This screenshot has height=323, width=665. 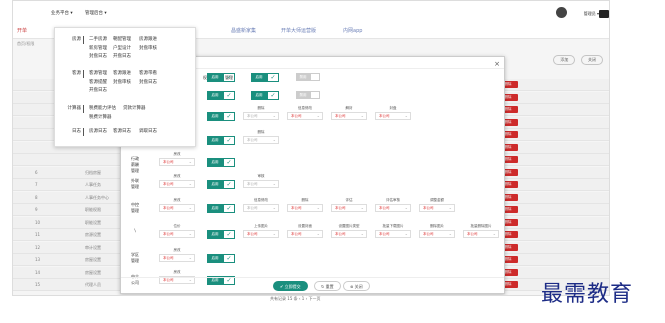 I want to click on permission-select: 删除图片 本公司, so click(x=437, y=231).